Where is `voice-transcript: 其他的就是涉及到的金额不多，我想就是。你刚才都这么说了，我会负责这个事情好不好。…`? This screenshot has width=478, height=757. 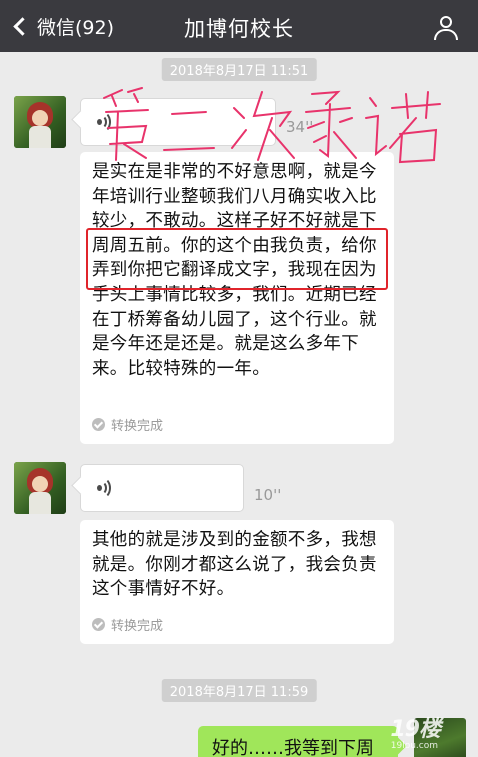
voice-transcript: 其他的就是涉及到的金额不多，我想就是。你刚才都这么说了，我会负责这个事情好不好。… is located at coordinates (237, 582).